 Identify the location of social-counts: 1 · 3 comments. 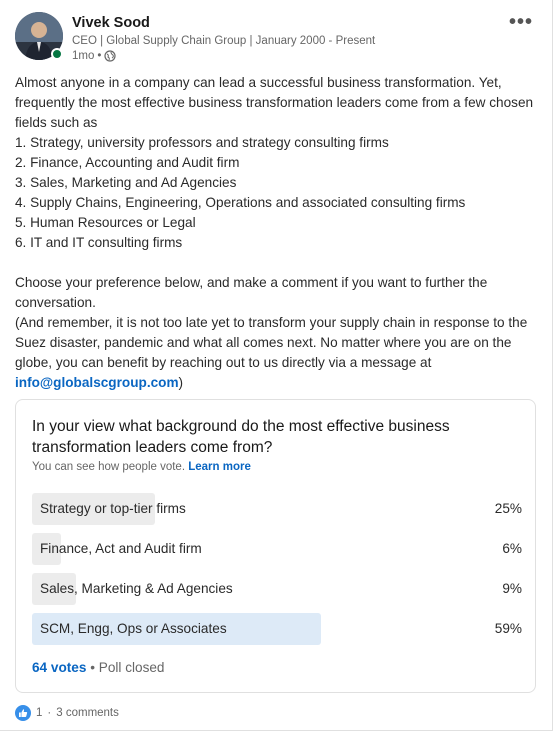
(67, 713).